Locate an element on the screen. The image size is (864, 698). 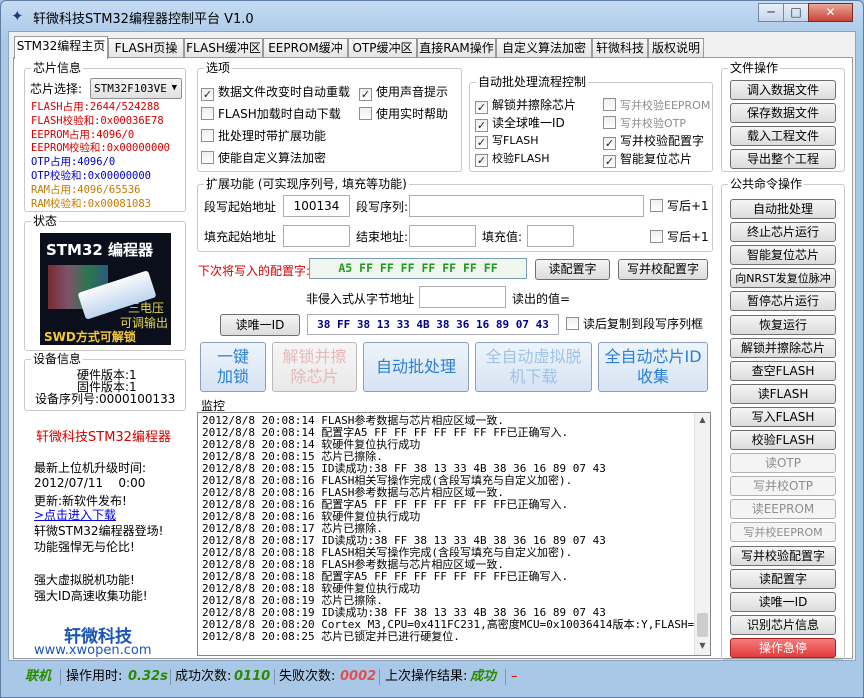
load-data-file-button: 调入数据文件 is located at coordinates (783, 90).